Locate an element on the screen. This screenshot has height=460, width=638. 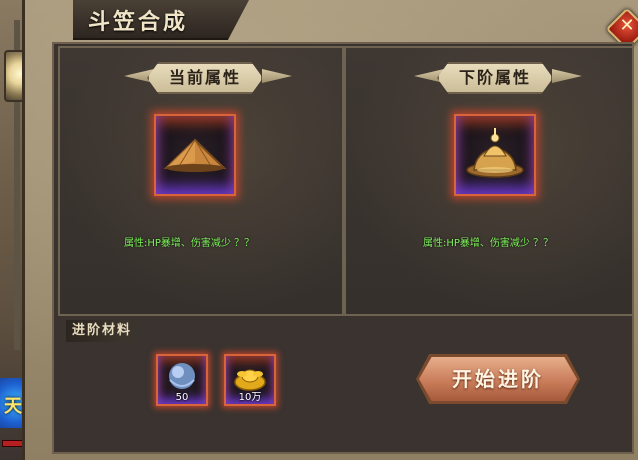
ornate-hat-icon is located at coordinates (495, 153).